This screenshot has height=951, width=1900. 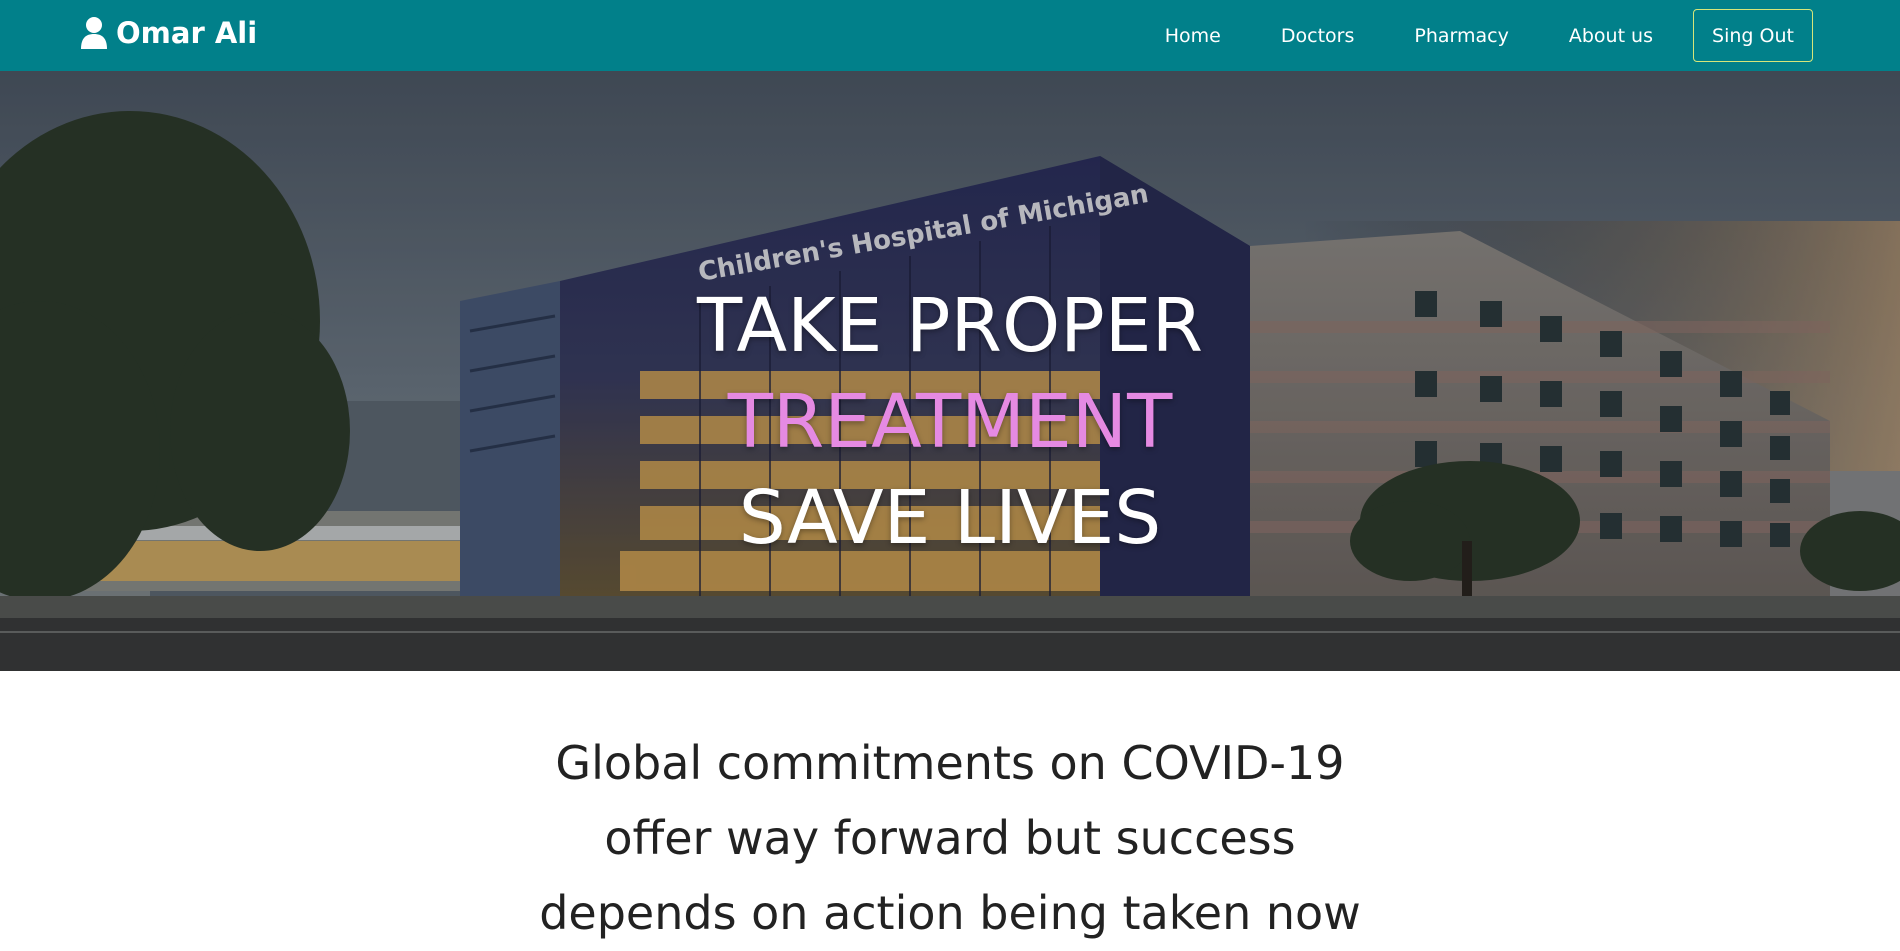 I want to click on nav-pharmacy-link: Pharmacy, so click(x=1461, y=36).